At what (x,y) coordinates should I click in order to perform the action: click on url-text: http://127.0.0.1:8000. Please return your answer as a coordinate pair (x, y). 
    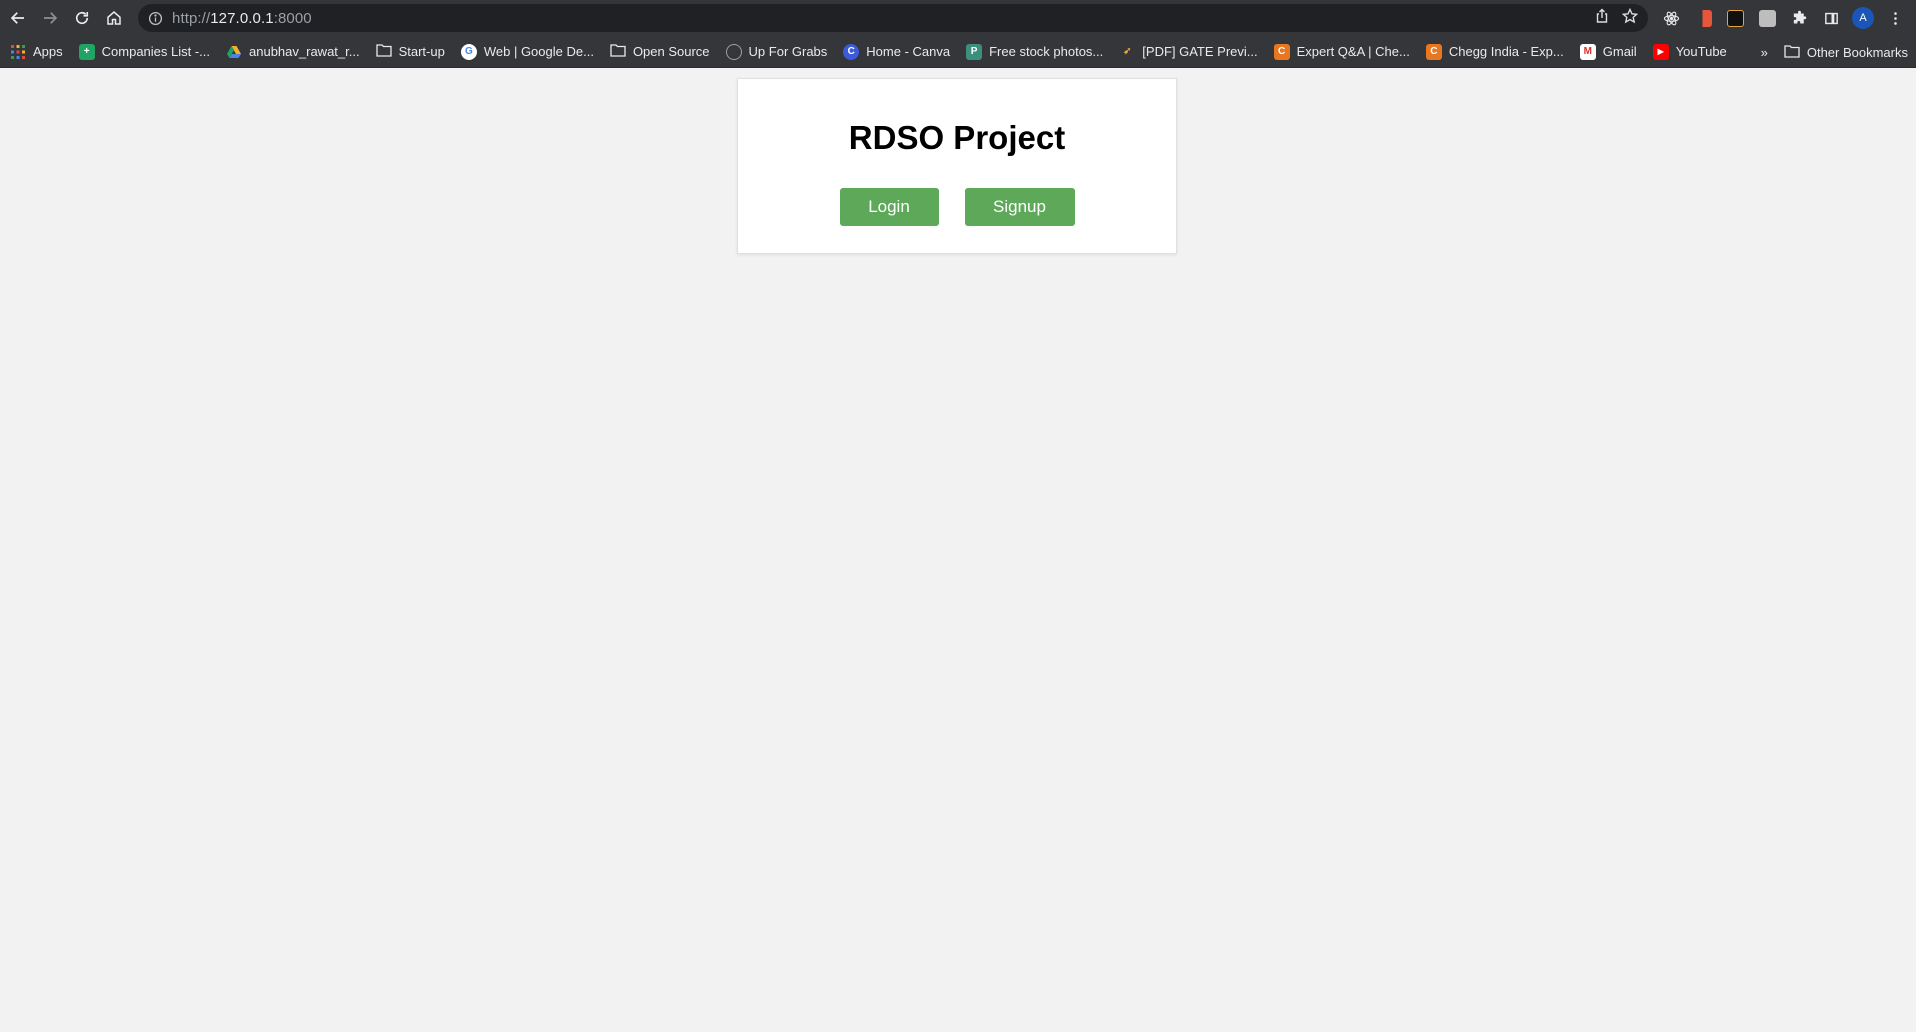
    Looking at the image, I should click on (242, 18).